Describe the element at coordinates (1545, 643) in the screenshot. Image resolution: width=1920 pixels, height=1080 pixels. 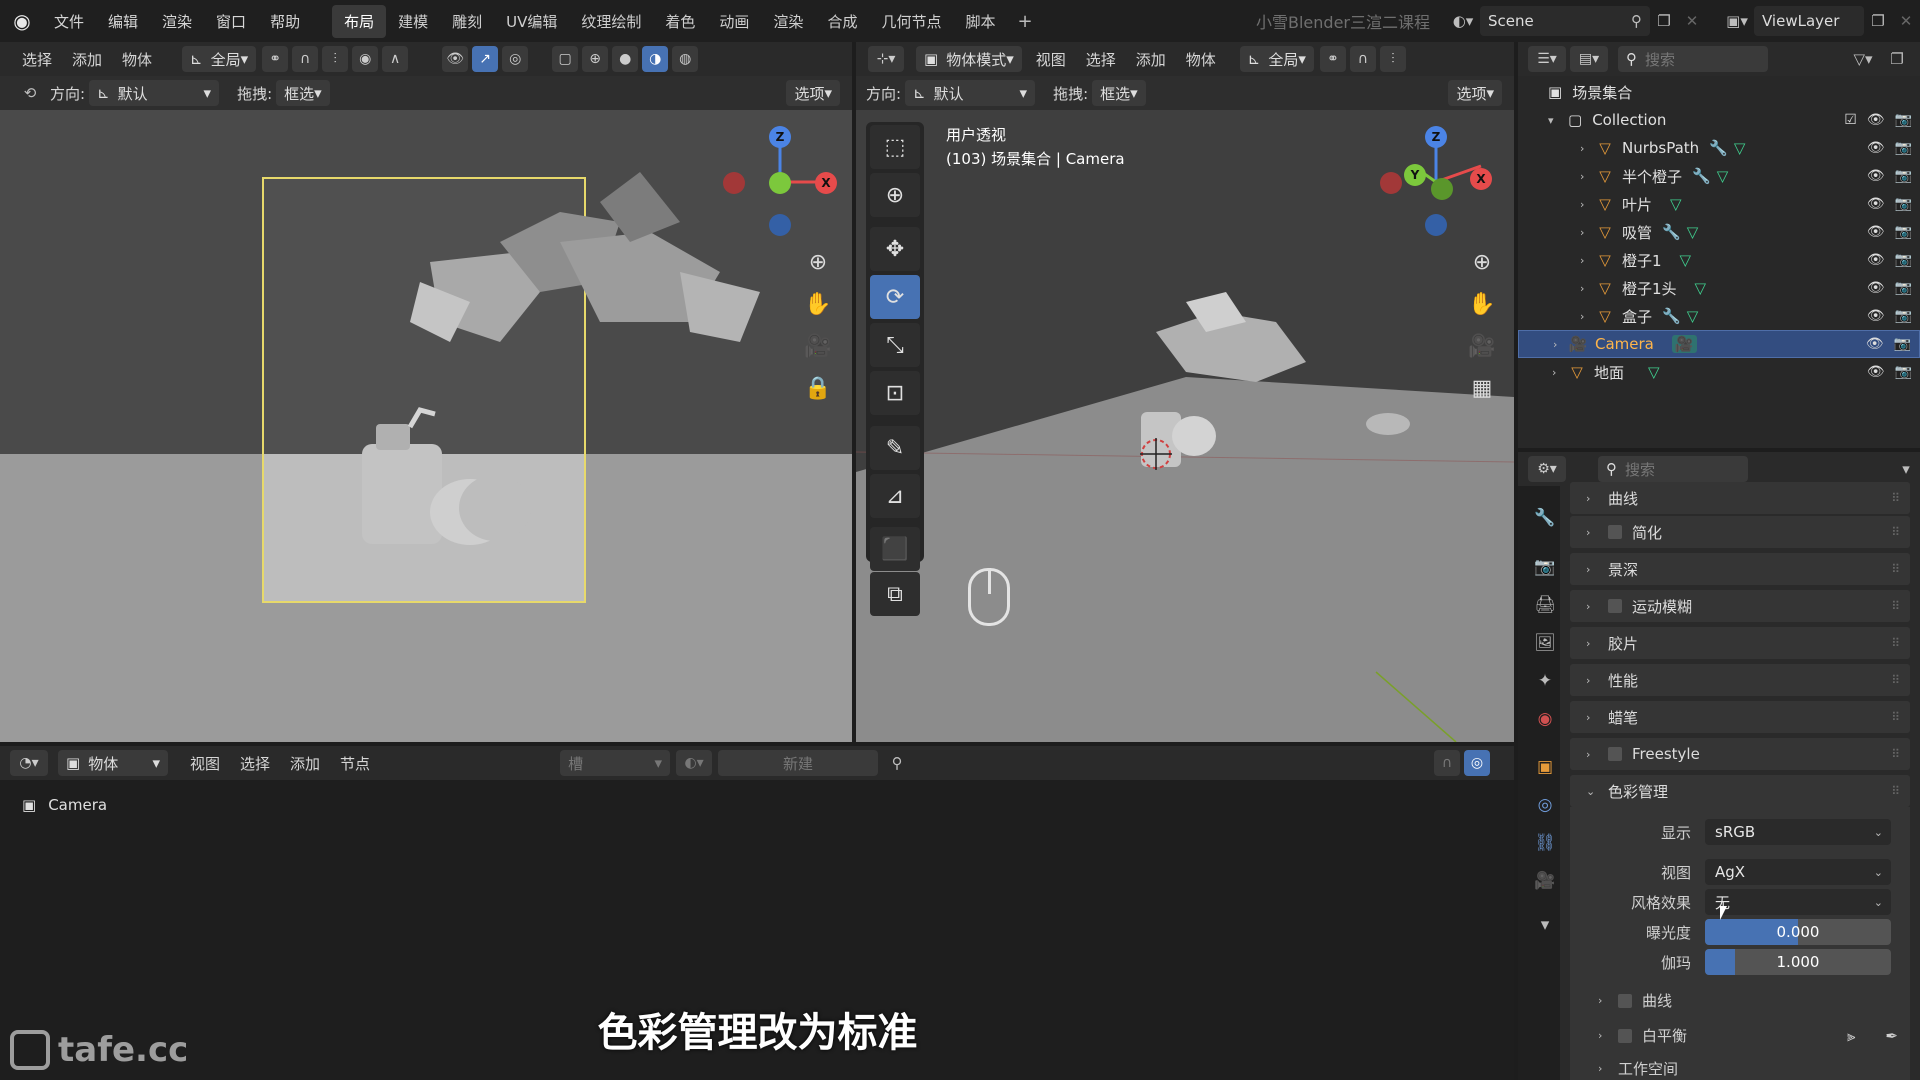
I see `view-layer-tab-icon: 🖼` at that location.